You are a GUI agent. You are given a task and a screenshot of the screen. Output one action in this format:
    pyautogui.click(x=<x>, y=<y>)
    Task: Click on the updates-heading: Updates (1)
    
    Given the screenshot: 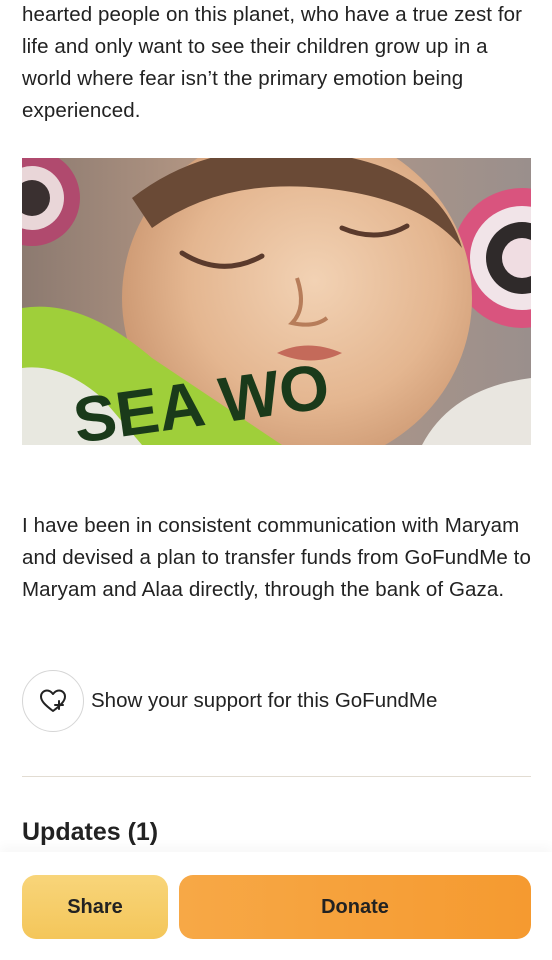 What is the action you would take?
    pyautogui.click(x=90, y=832)
    